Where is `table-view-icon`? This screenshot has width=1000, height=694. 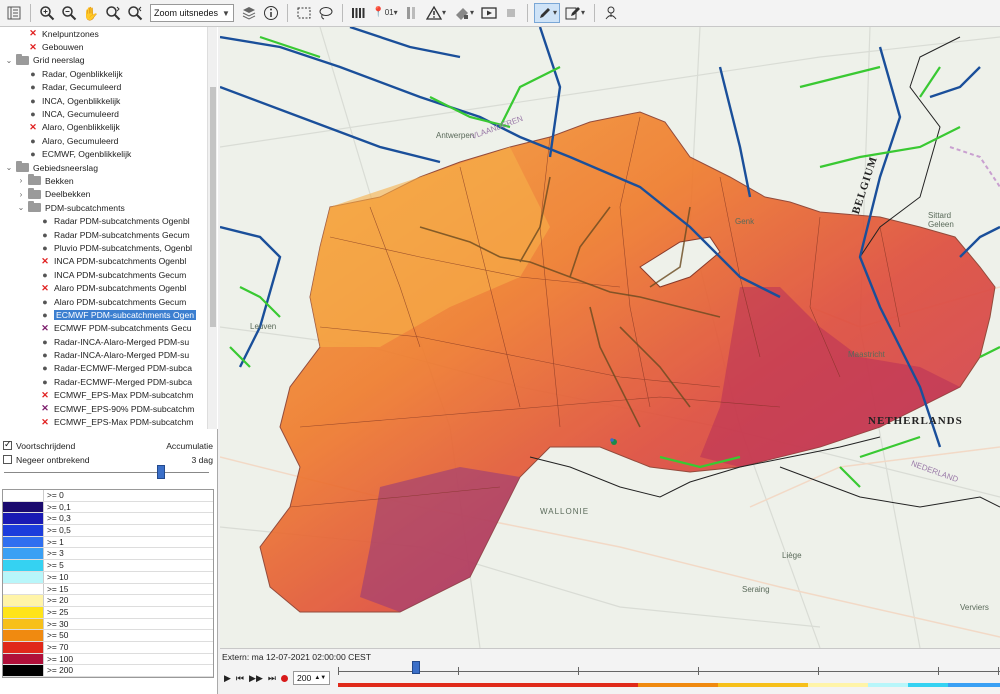 table-view-icon is located at coordinates (359, 13).